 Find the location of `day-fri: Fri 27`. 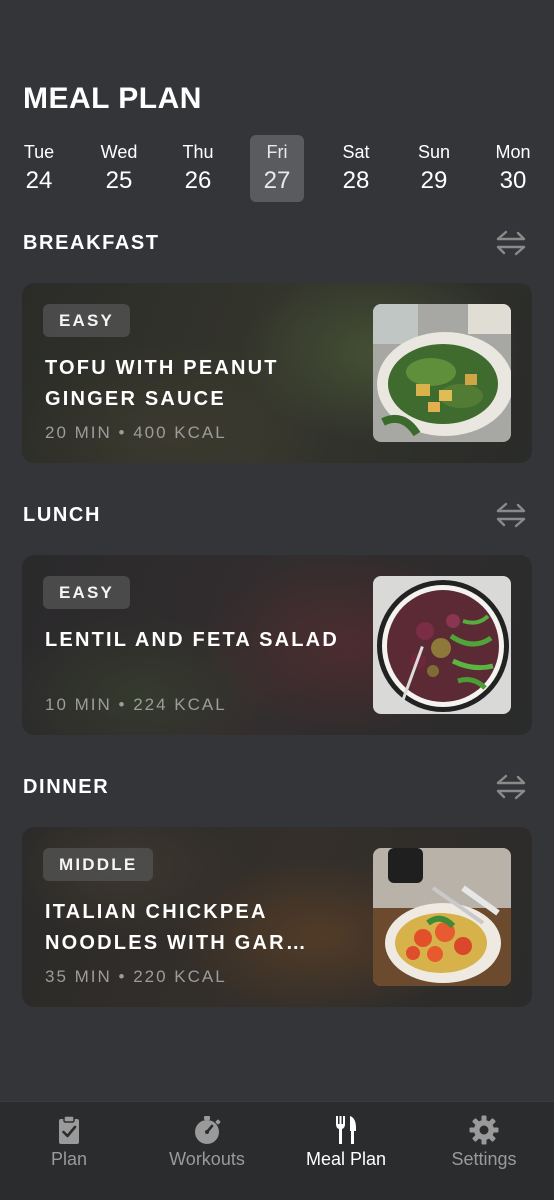

day-fri: Fri 27 is located at coordinates (277, 168).